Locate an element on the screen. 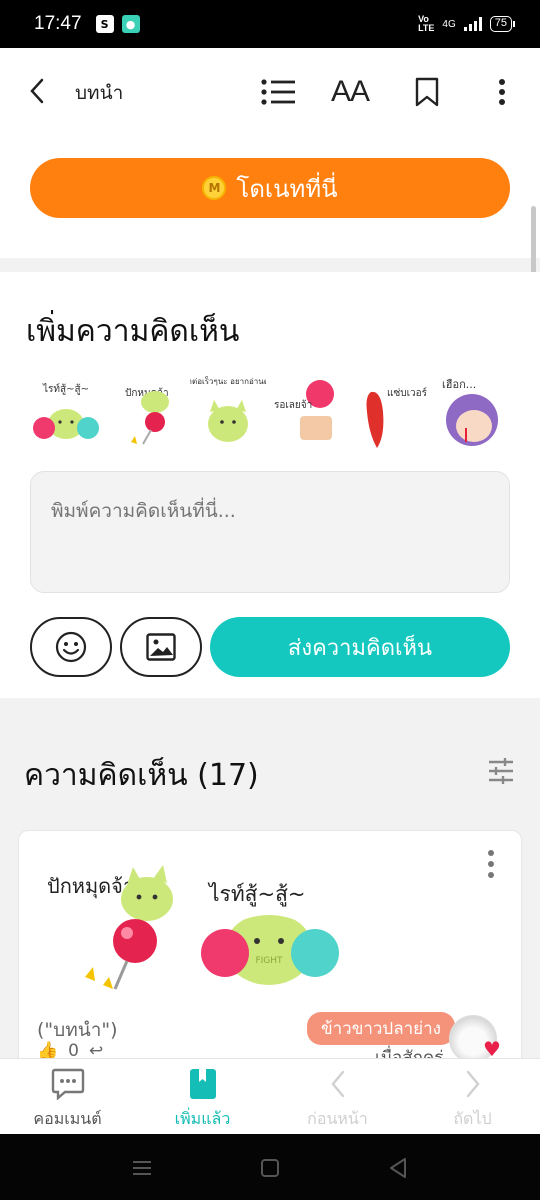  library-icon is located at coordinates (203, 1084).